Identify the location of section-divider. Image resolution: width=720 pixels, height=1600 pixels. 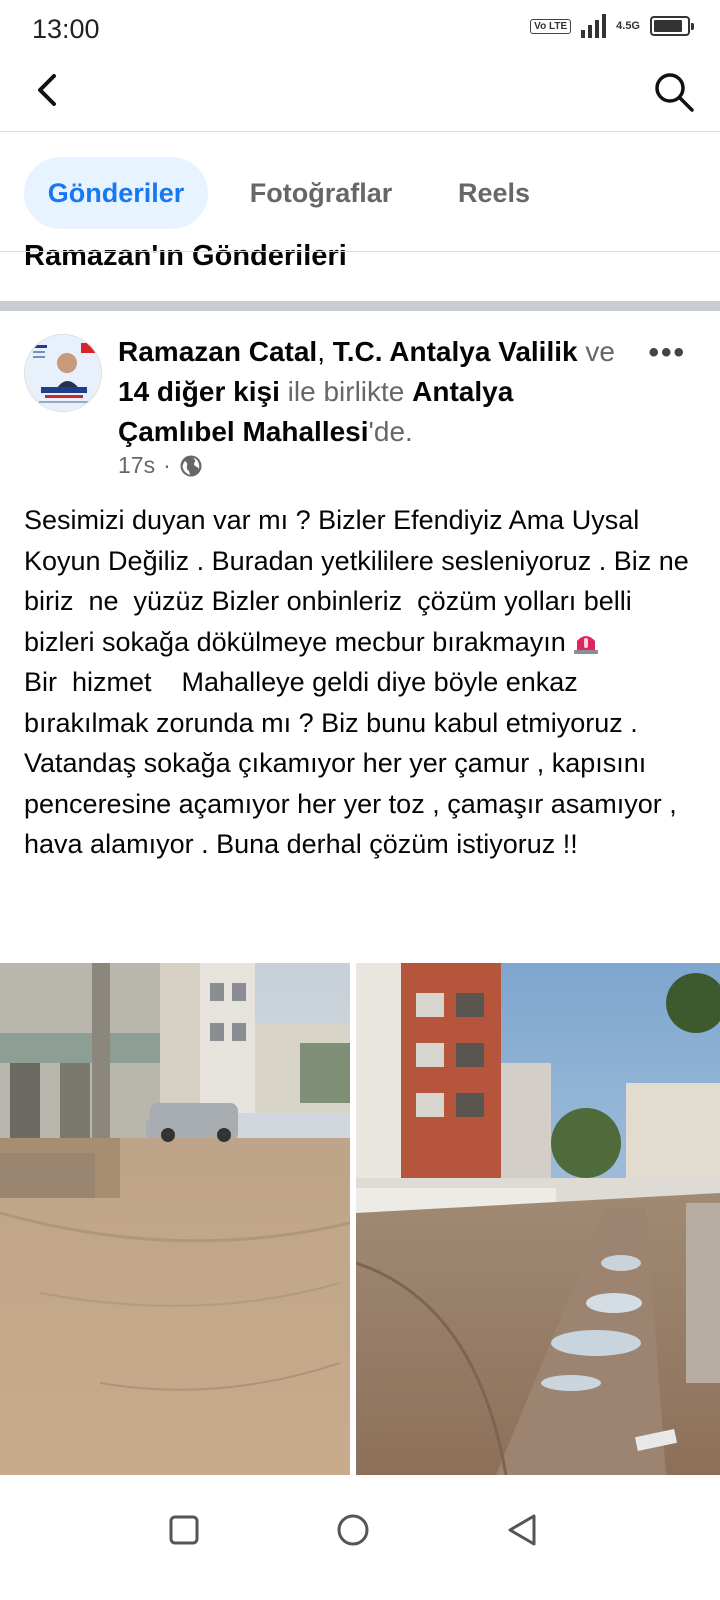
(360, 306).